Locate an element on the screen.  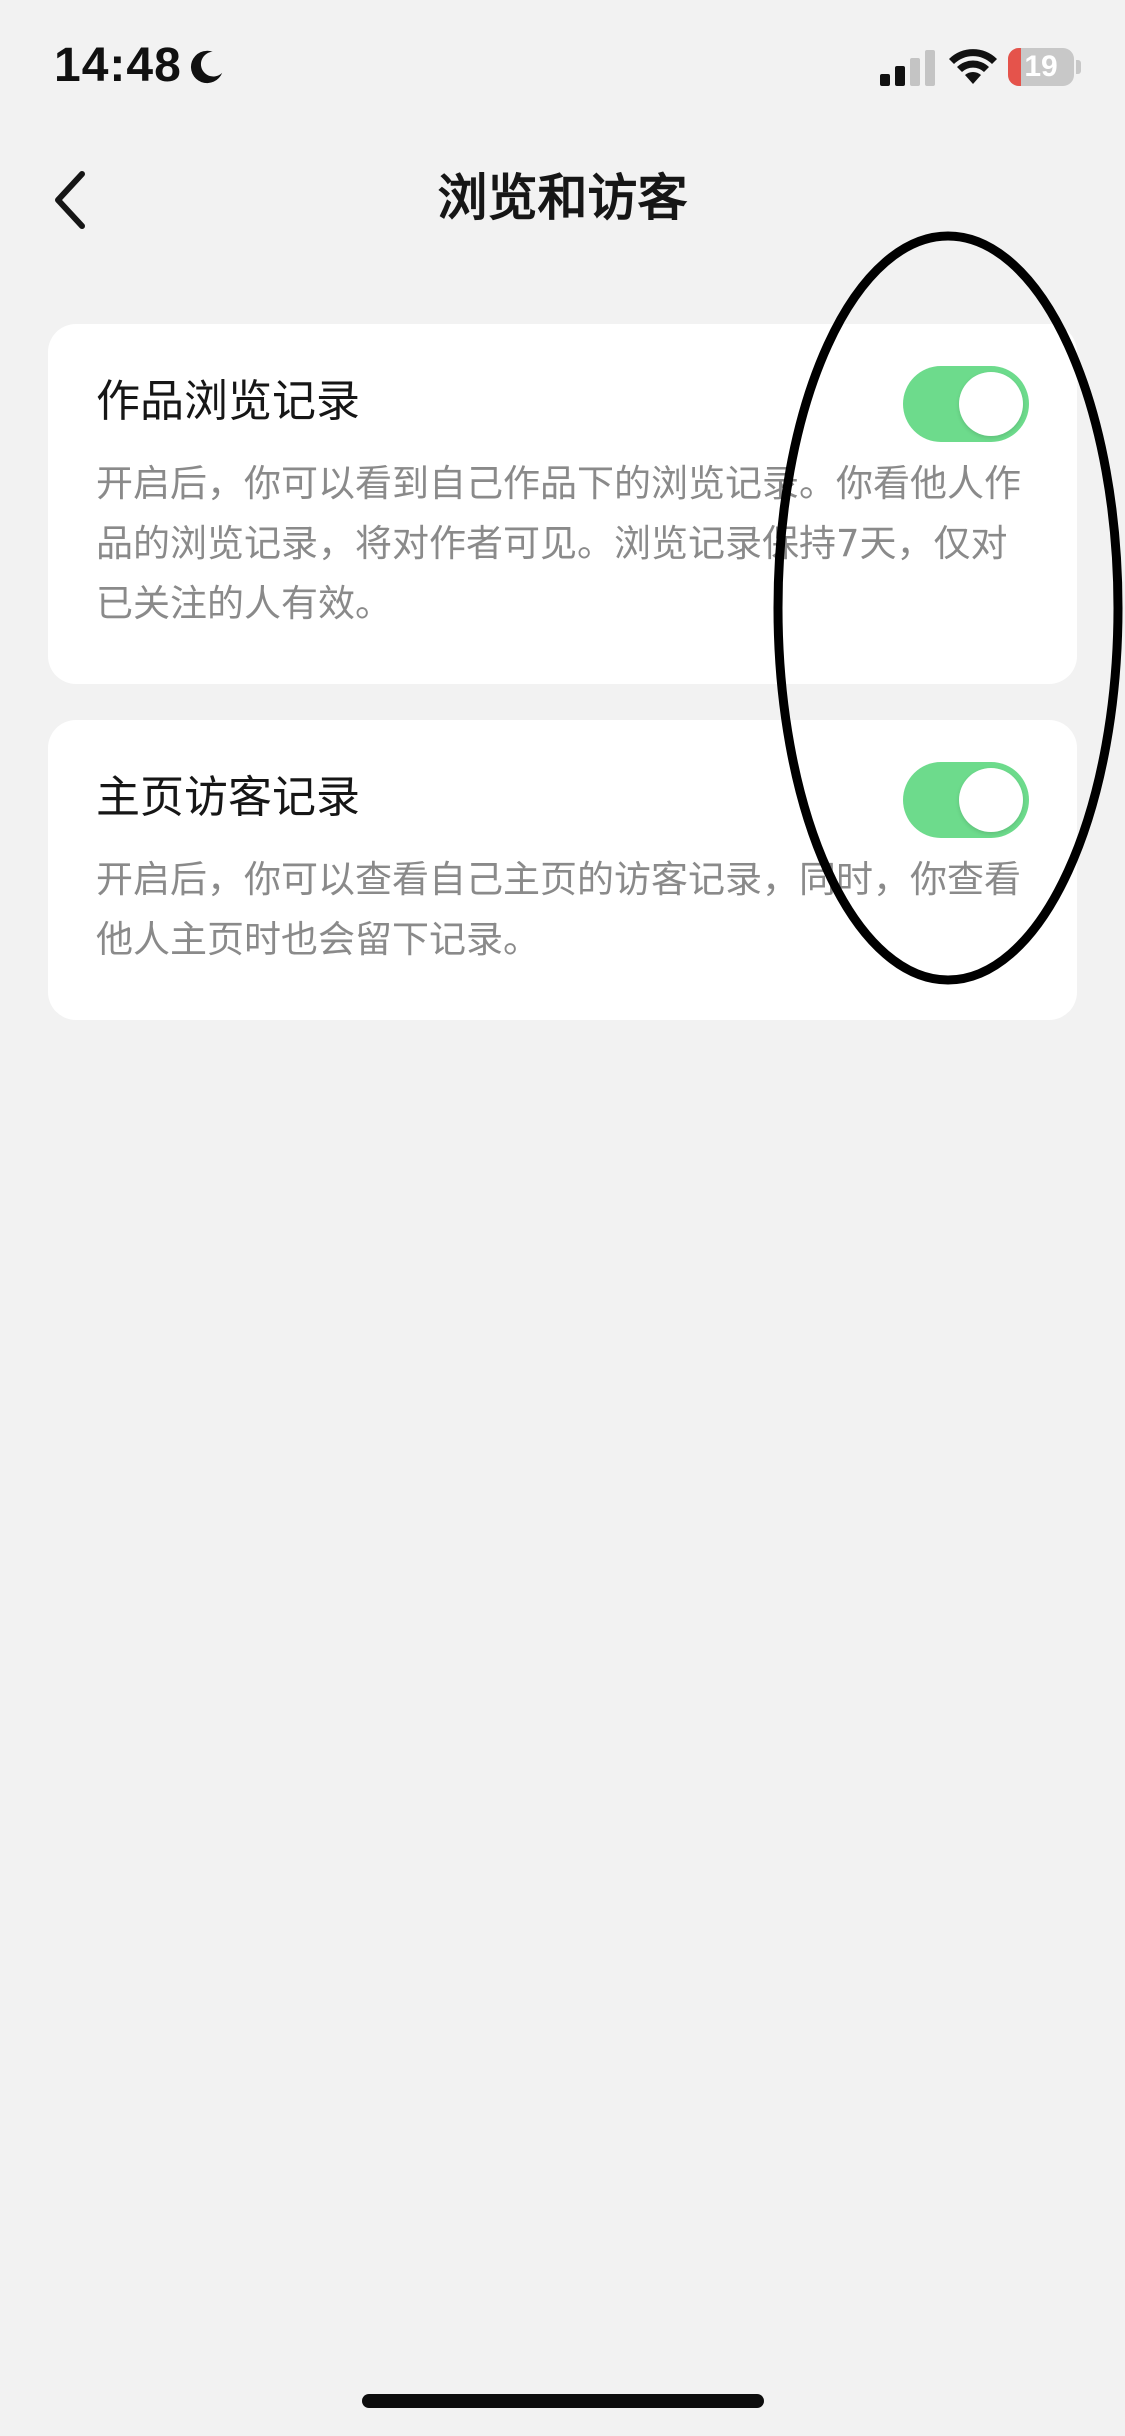
battery-level: 19 is located at coordinates (1041, 66).